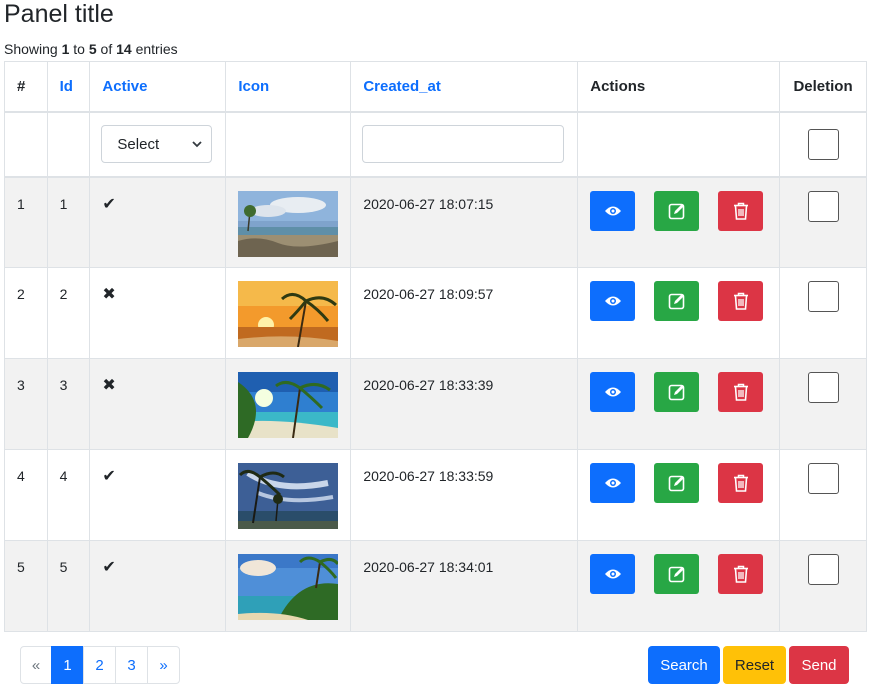 This screenshot has height=689, width=873. I want to click on beach-rocky-shore-image, so click(288, 223).